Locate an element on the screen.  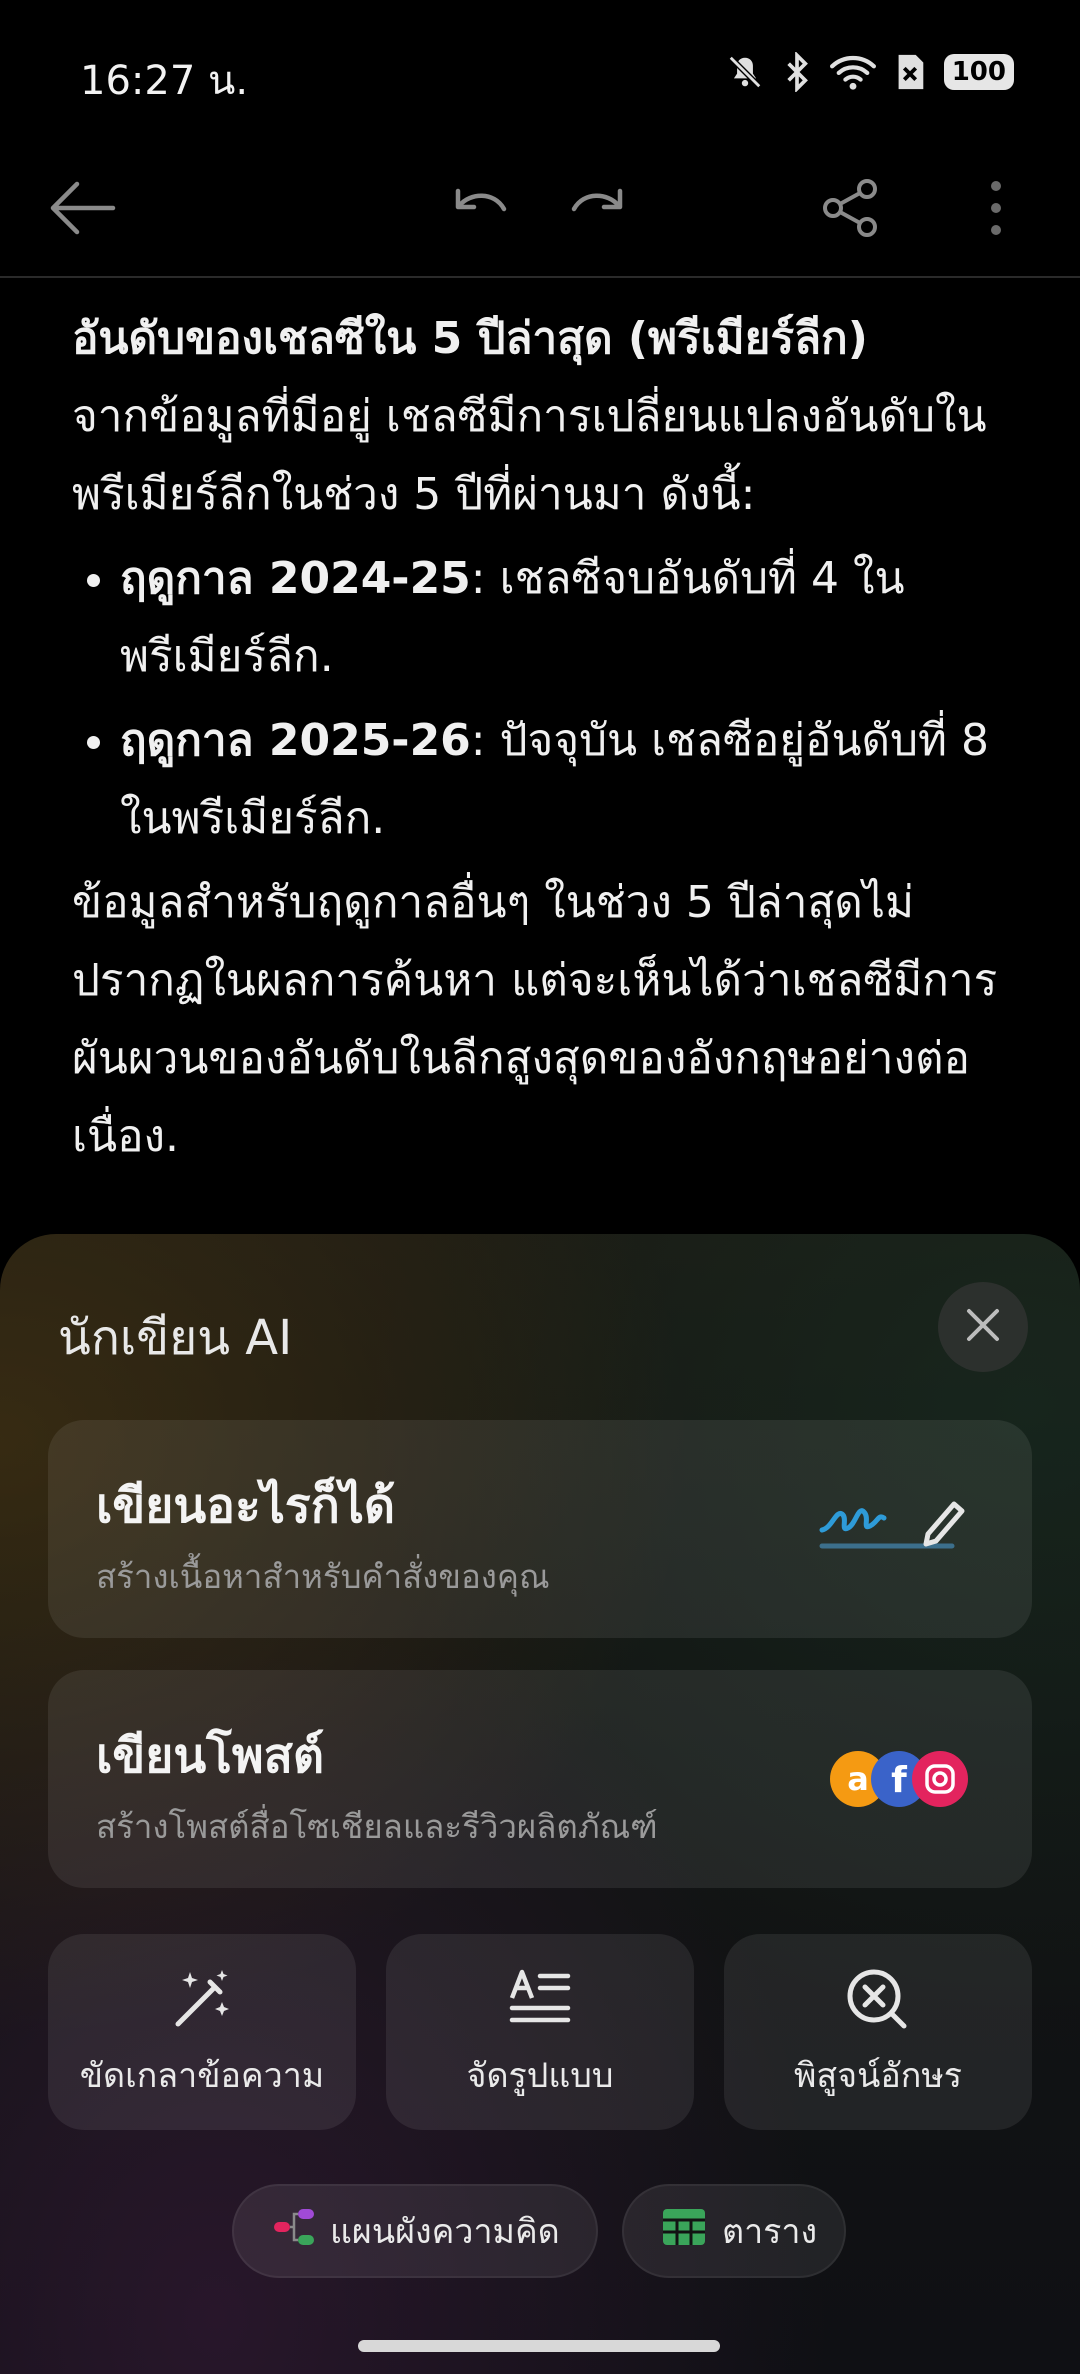
panel-title: นักเขียน AI is located at coordinates (175, 1338).